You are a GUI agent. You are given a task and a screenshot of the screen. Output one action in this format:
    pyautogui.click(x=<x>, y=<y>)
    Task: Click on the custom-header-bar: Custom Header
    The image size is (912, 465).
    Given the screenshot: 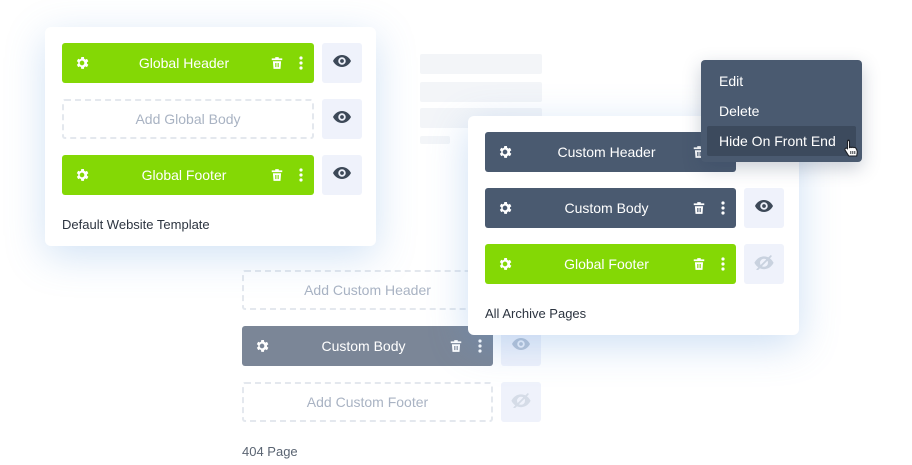 What is the action you would take?
    pyautogui.click(x=610, y=152)
    